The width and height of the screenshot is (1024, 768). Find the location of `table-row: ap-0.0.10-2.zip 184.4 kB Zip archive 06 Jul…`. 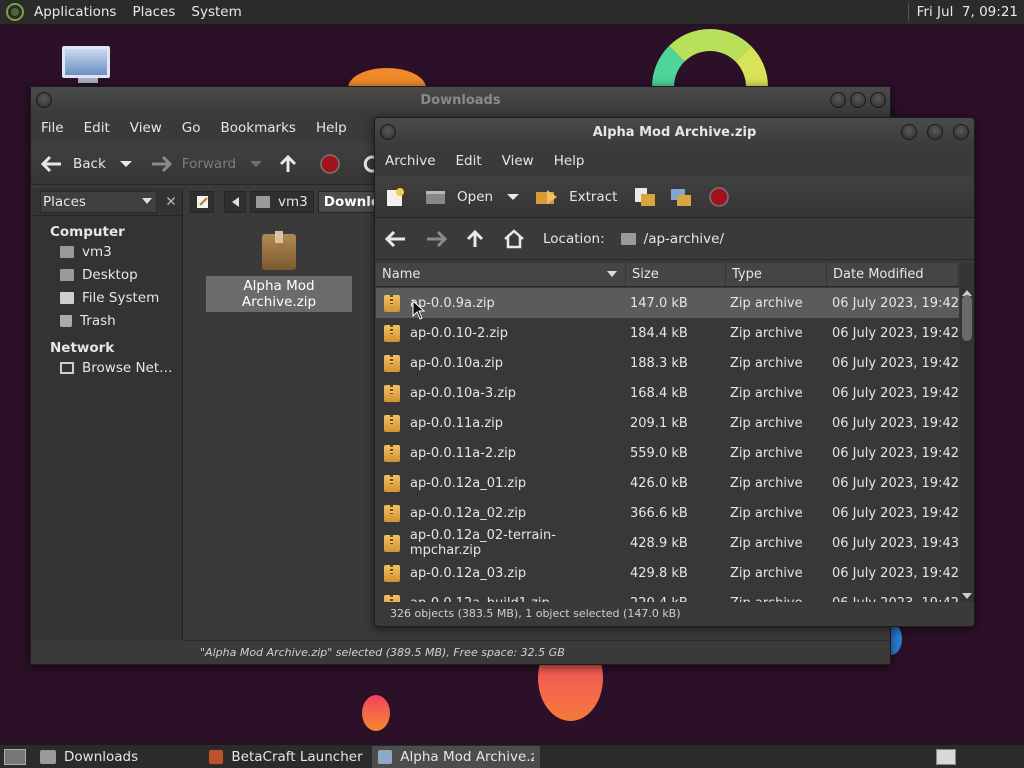

table-row: ap-0.0.10-2.zip 184.4 kB Zip archive 06 Jul… is located at coordinates (667, 333).